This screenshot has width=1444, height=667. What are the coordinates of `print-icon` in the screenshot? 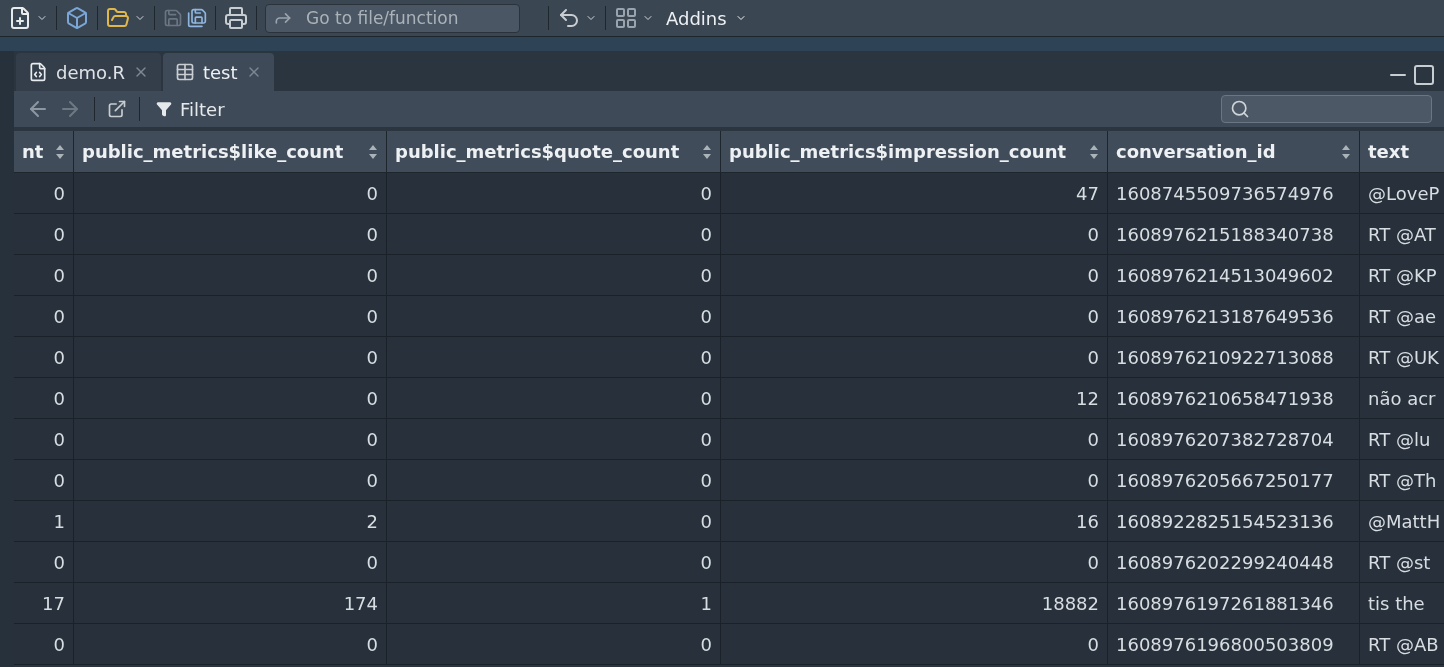 It's located at (236, 18).